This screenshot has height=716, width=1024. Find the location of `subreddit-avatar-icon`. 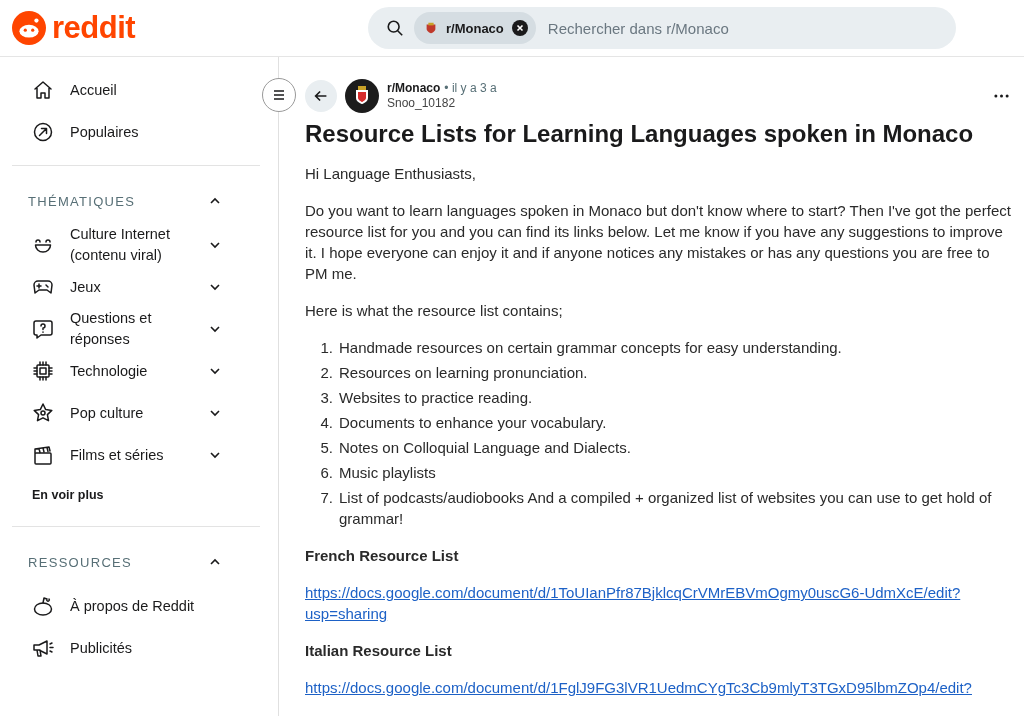

subreddit-avatar-icon is located at coordinates (362, 96).